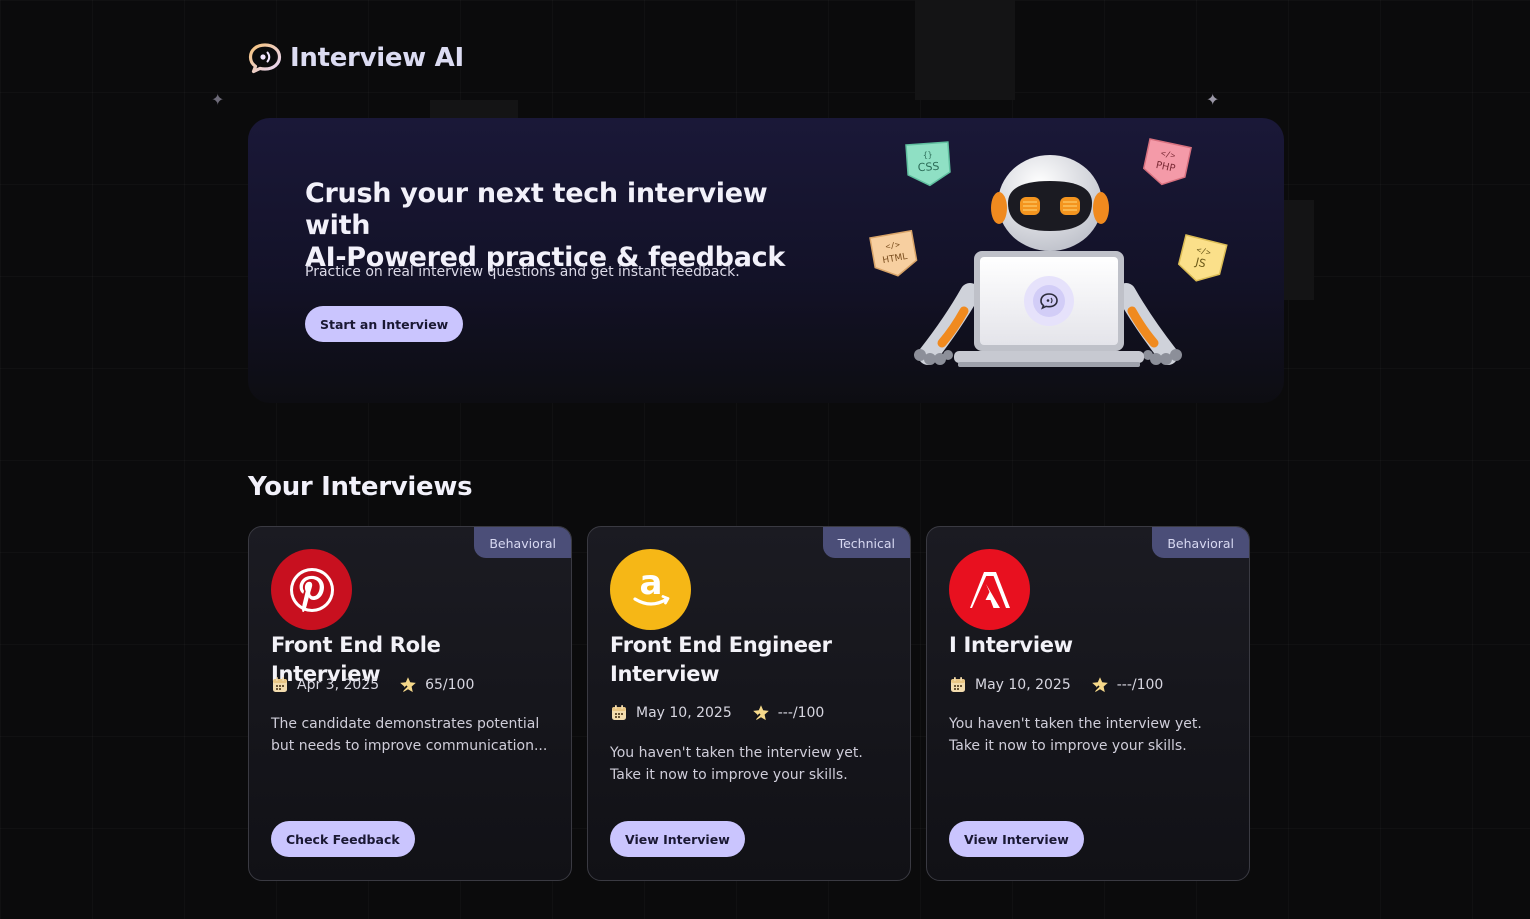  Describe the element at coordinates (1167, 162) in the screenshot. I see `php-sticker-icon: </> PHP` at that location.